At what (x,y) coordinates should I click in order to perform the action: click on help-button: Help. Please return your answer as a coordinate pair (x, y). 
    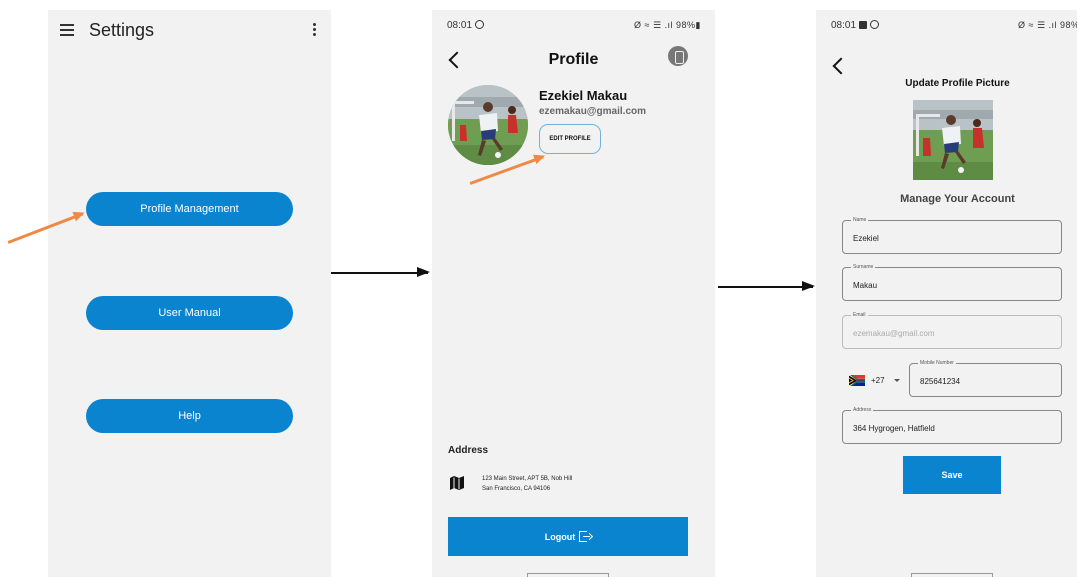
    Looking at the image, I should click on (189, 416).